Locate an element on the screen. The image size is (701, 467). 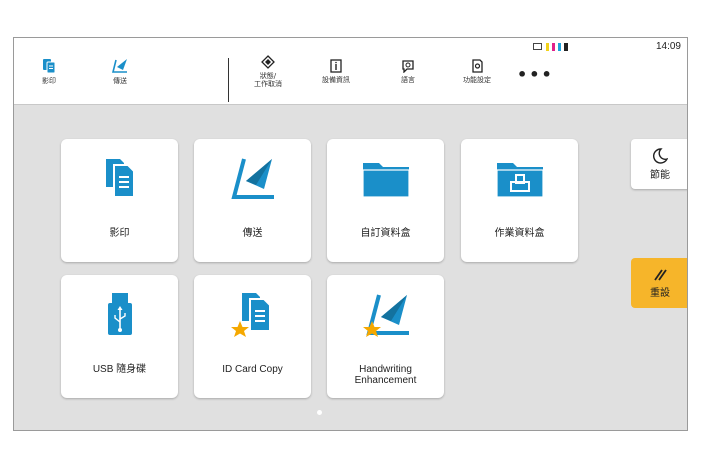
function-settings-label: 功能設定 is located at coordinates (477, 79).